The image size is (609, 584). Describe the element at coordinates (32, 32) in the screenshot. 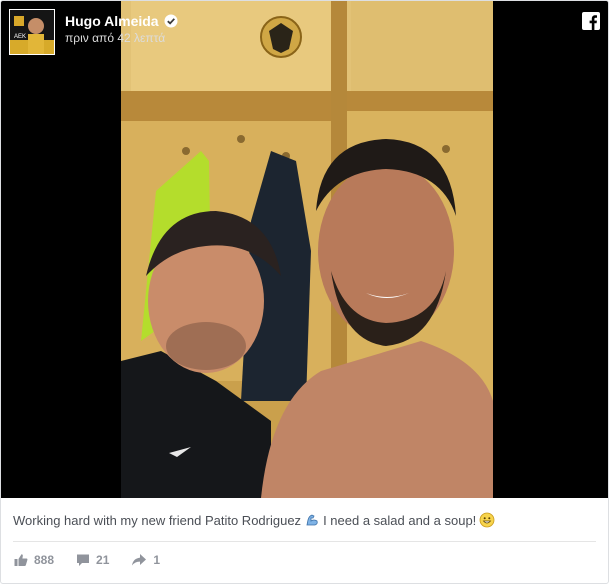

I see `author-avatar: AEK` at that location.